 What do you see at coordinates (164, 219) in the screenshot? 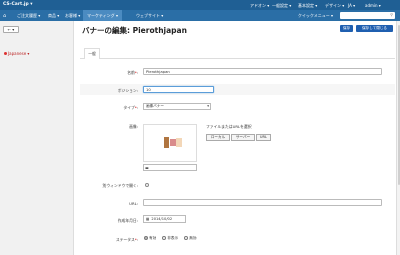
I see `date-picker: ▦ 2014/10/02` at bounding box center [164, 219].